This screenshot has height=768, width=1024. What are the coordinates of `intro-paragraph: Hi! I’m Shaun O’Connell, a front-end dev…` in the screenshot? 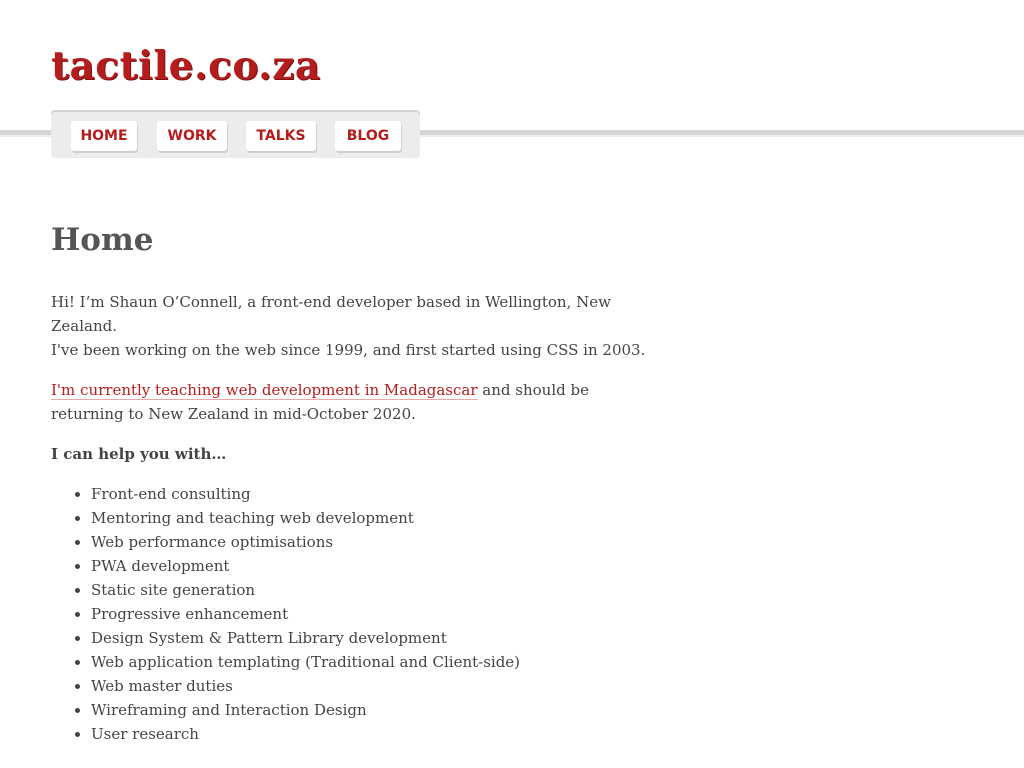 It's located at (351, 326).